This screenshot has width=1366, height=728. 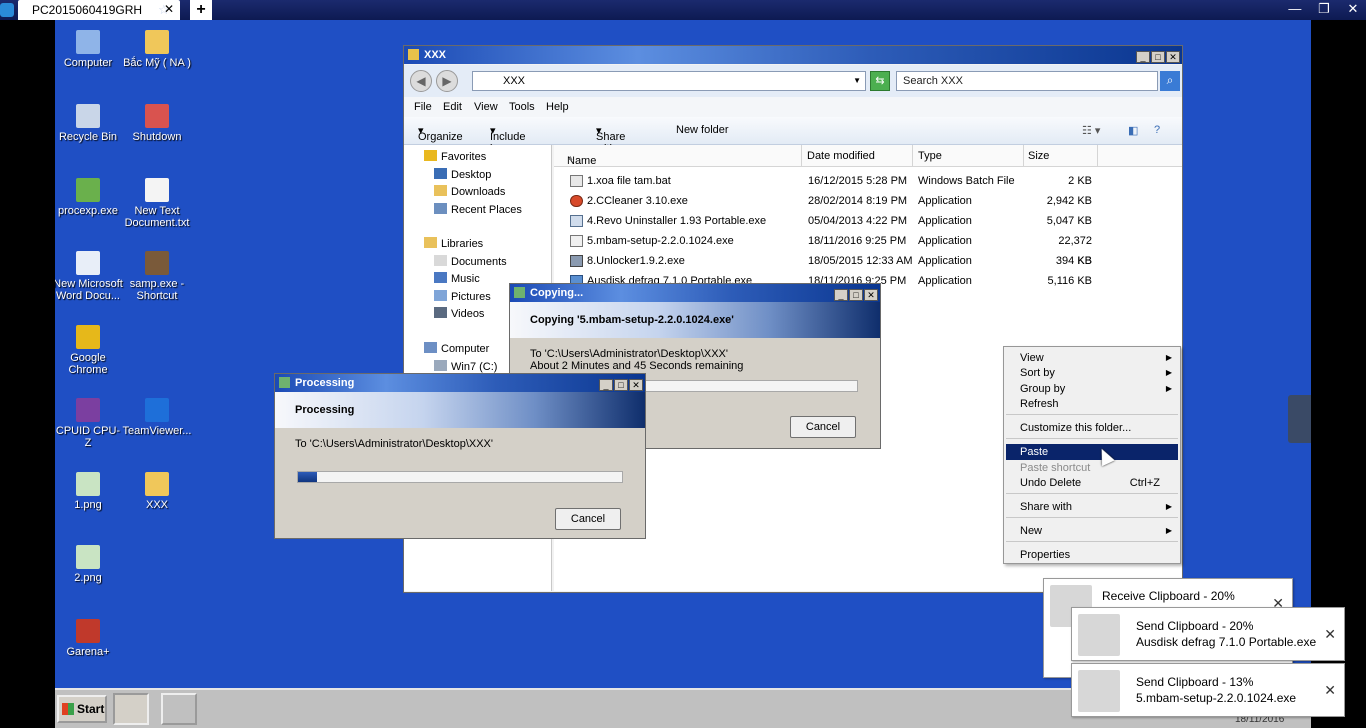 I want to click on desktop-icon-garena: Garena+, so click(x=89, y=638).